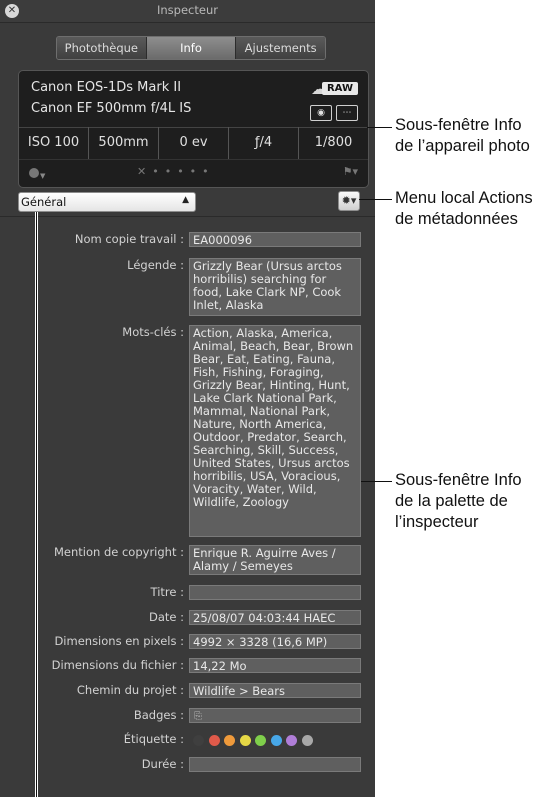 This screenshot has width=556, height=797. What do you see at coordinates (129, 239) in the screenshot?
I see `work-name-label: Nom copie travail :` at bounding box center [129, 239].